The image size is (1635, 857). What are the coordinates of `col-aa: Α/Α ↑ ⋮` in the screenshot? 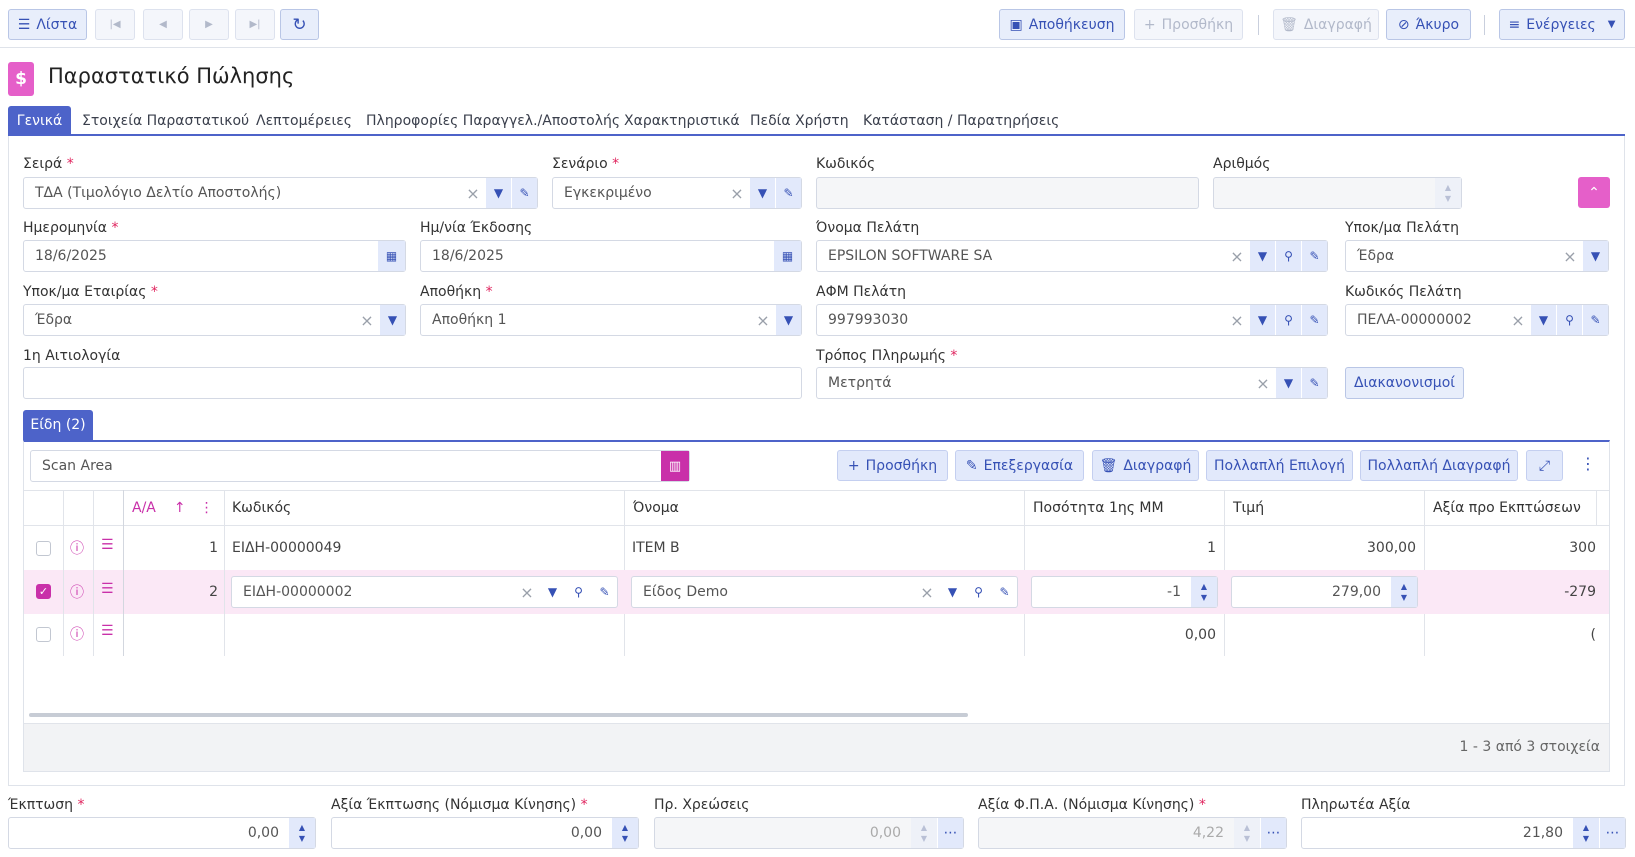 It's located at (169, 508).